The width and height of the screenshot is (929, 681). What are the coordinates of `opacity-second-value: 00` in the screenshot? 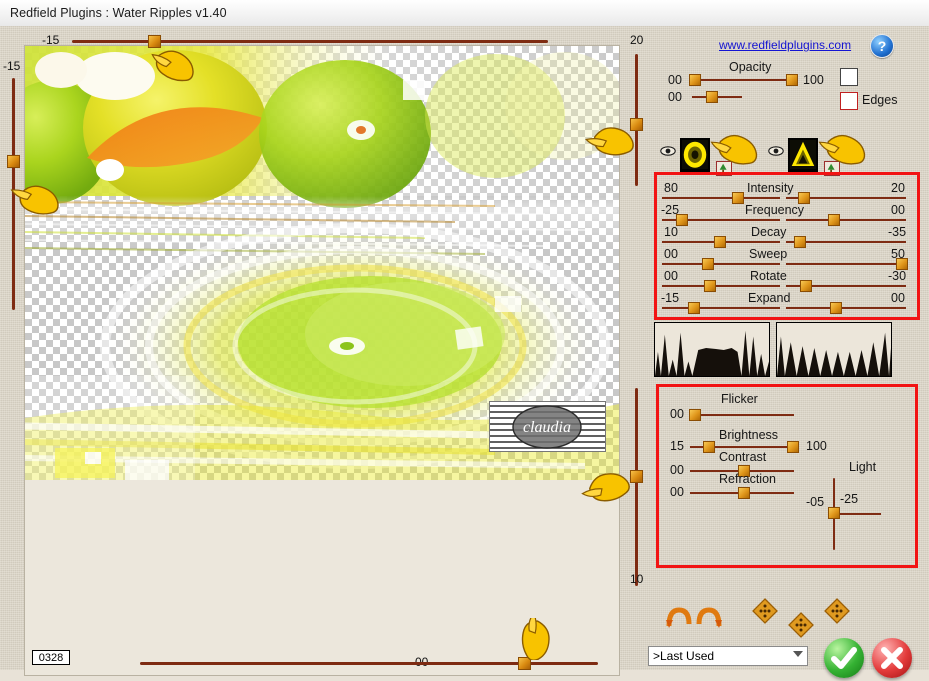 It's located at (675, 97).